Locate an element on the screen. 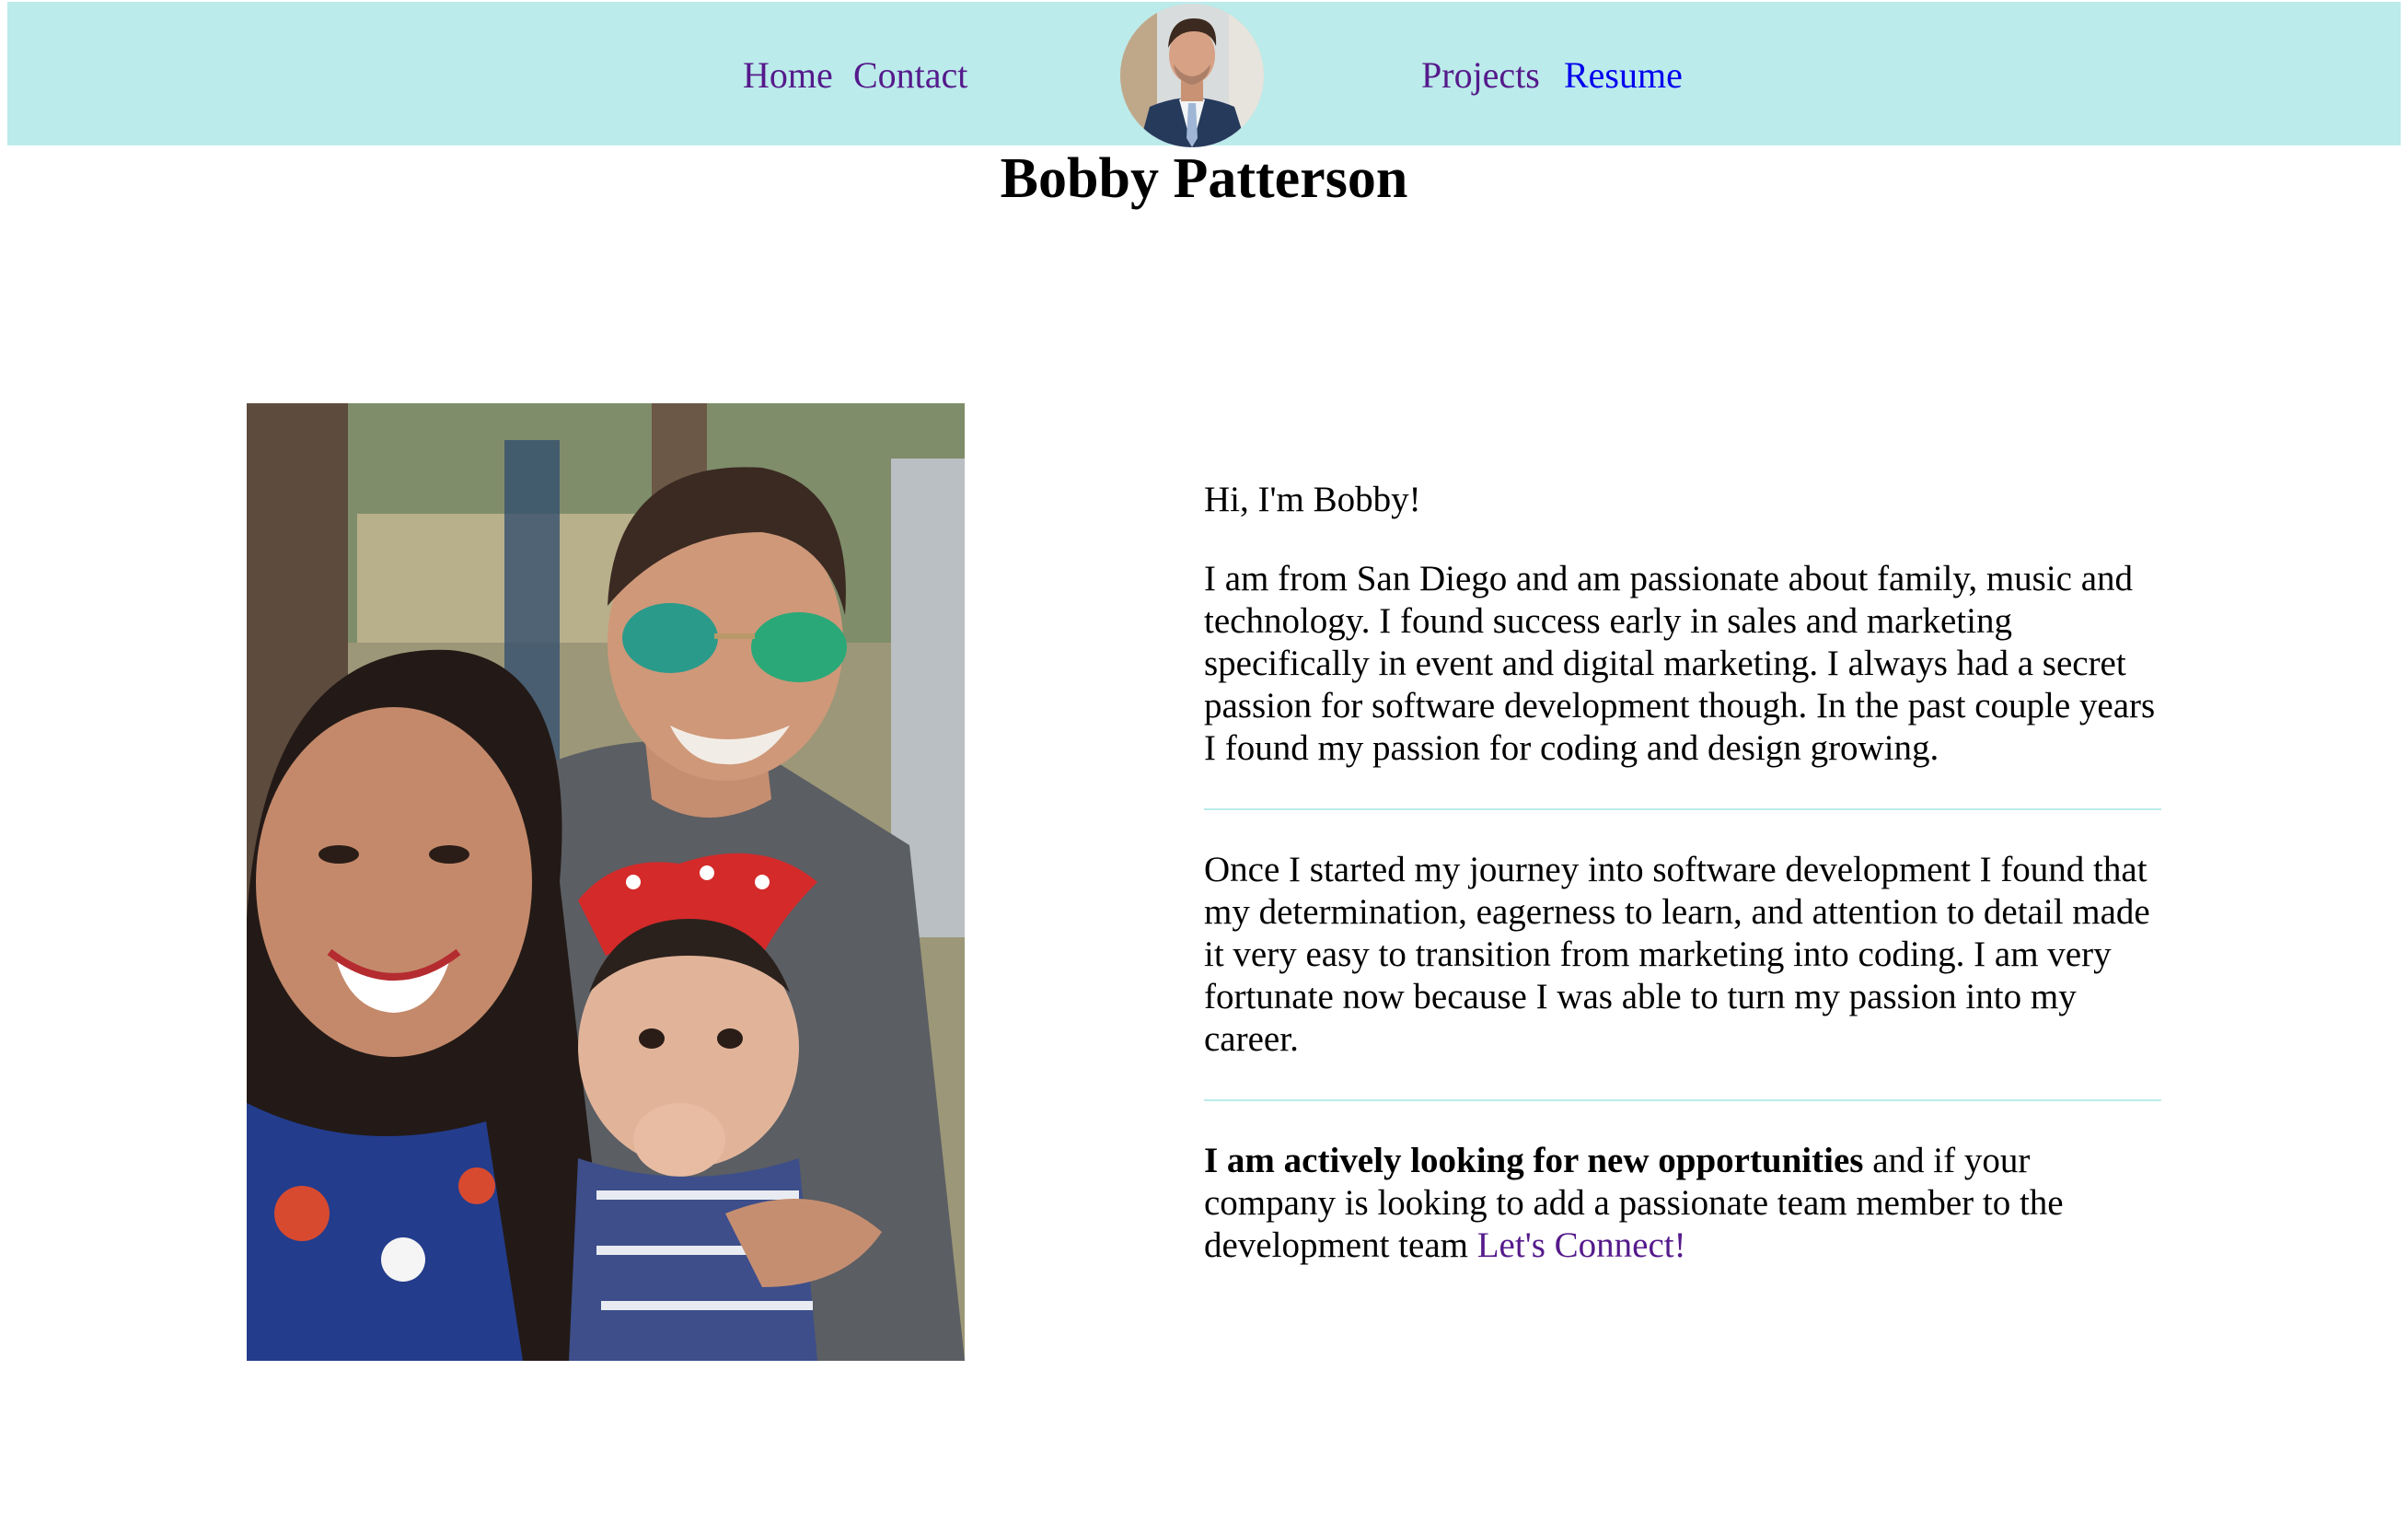  nav-contact-link: Contact is located at coordinates (910, 75).